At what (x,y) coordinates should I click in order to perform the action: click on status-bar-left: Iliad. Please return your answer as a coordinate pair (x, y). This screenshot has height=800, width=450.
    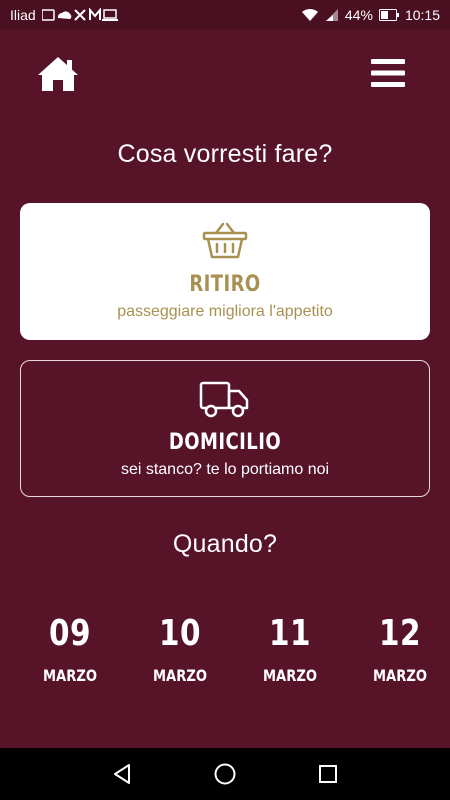
    Looking at the image, I should click on (64, 15).